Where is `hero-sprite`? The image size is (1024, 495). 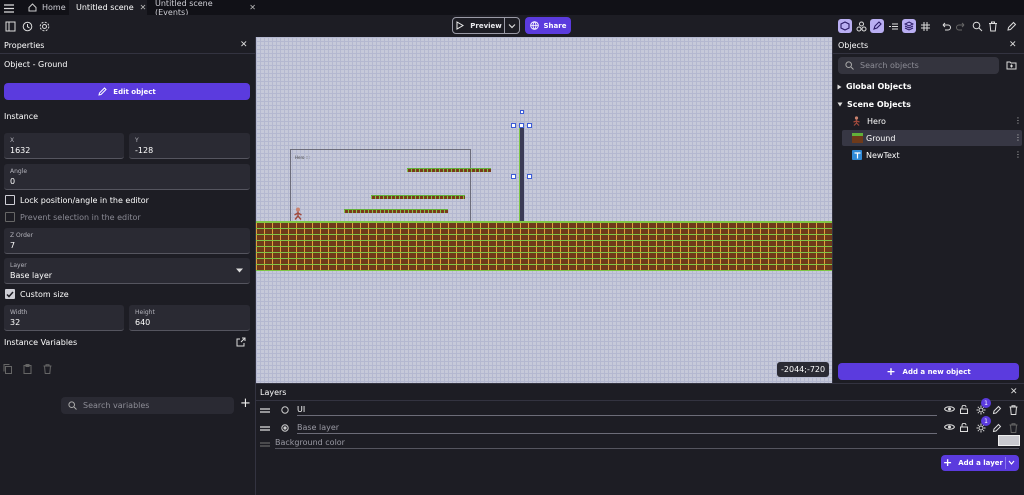
hero-sprite is located at coordinates (298, 213).